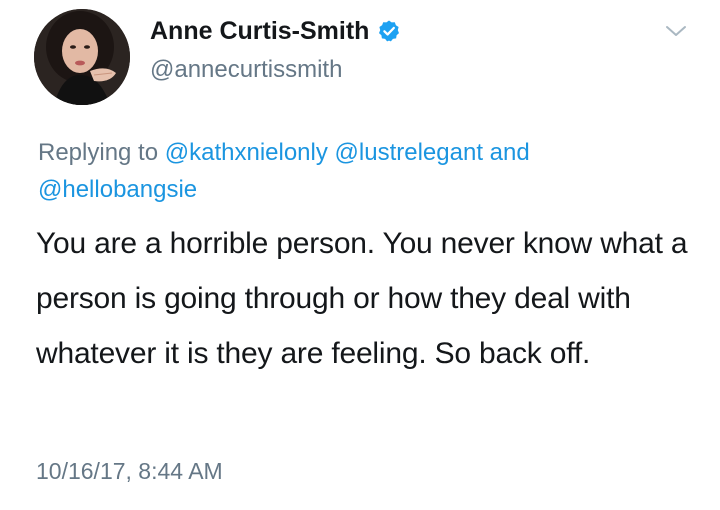  Describe the element at coordinates (129, 471) in the screenshot. I see `tweet-timestamp: 10/16/17, 8:44 AM` at that location.